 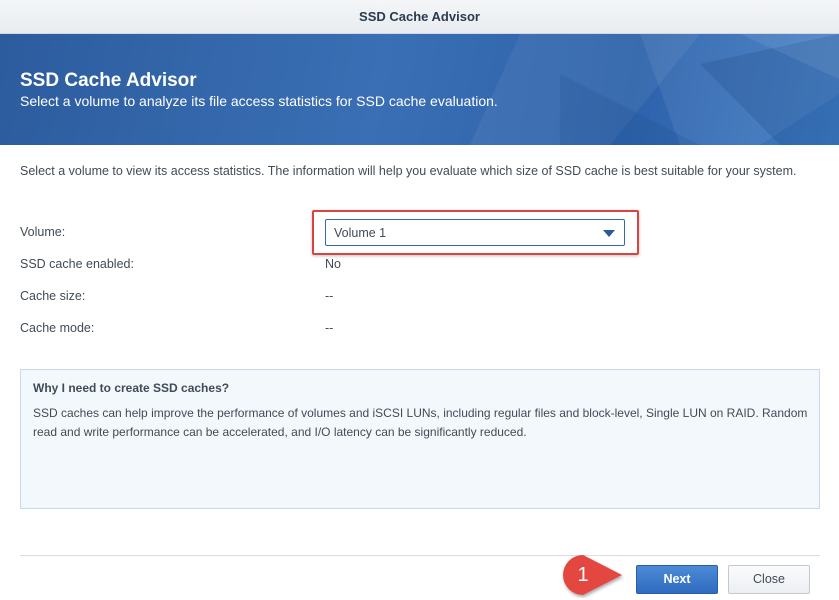 What do you see at coordinates (769, 579) in the screenshot?
I see `close-button: Close` at bounding box center [769, 579].